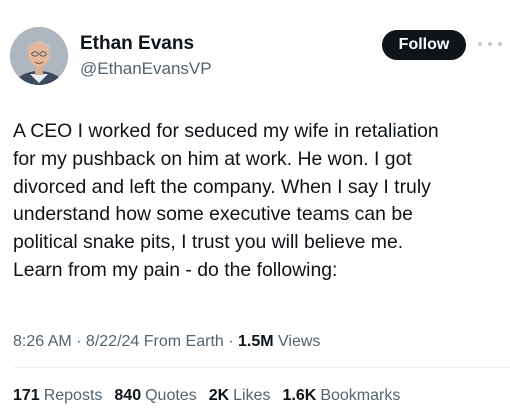  I want to click on author-info: Ethan Evans @EthanEvansVP, so click(146, 56).